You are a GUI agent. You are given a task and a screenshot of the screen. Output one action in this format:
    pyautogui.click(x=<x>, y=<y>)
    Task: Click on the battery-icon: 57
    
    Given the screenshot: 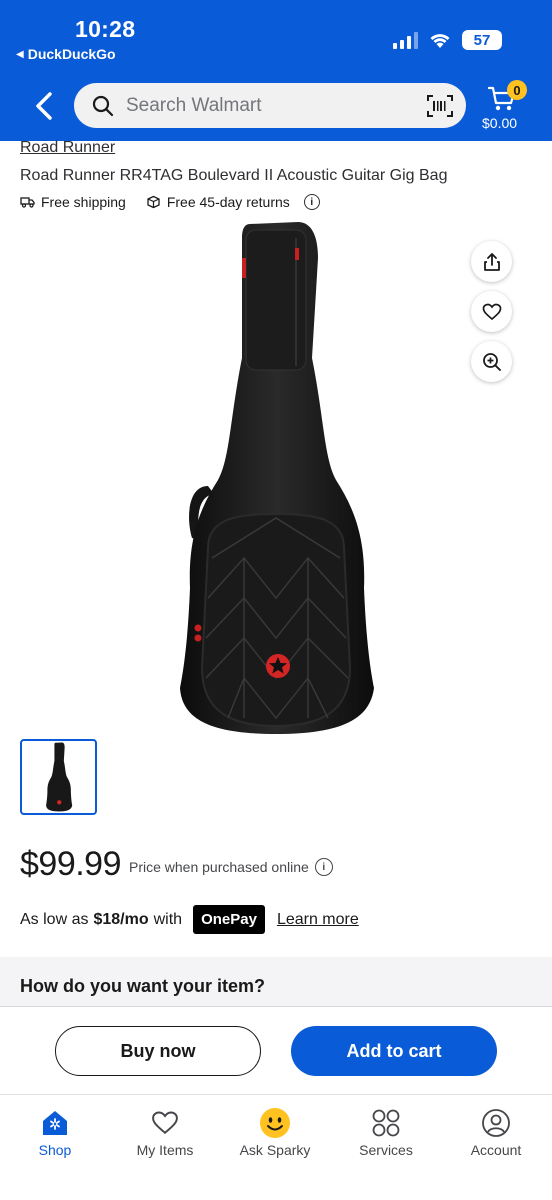 What is the action you would take?
    pyautogui.click(x=482, y=40)
    